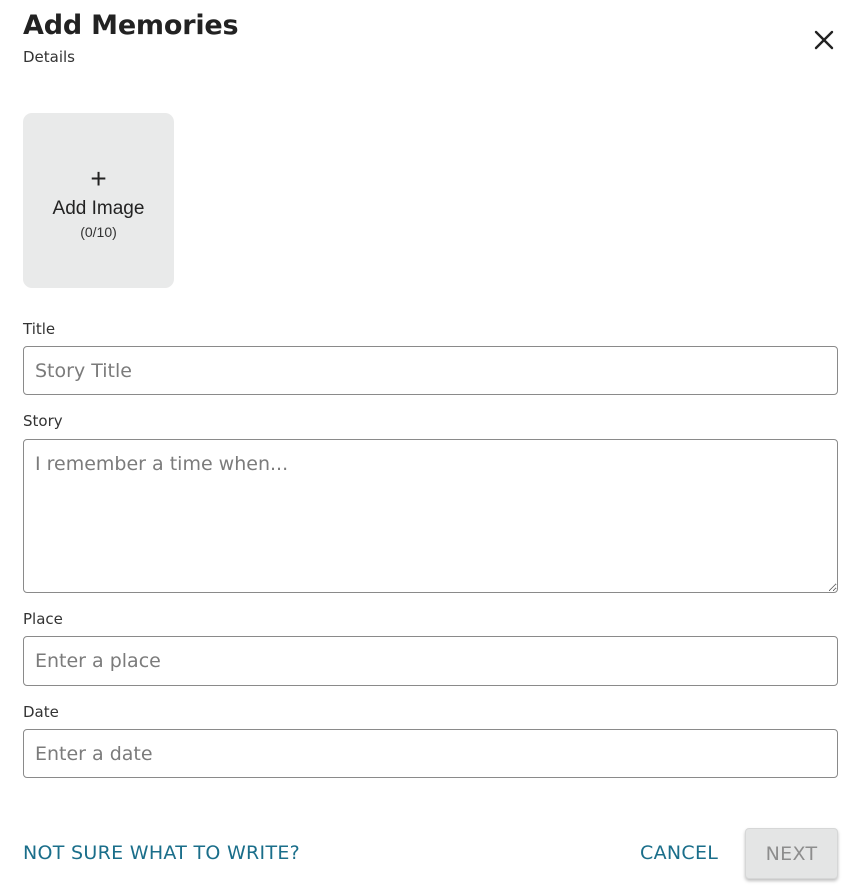  I want to click on add-image-label: Add Image, so click(98, 208).